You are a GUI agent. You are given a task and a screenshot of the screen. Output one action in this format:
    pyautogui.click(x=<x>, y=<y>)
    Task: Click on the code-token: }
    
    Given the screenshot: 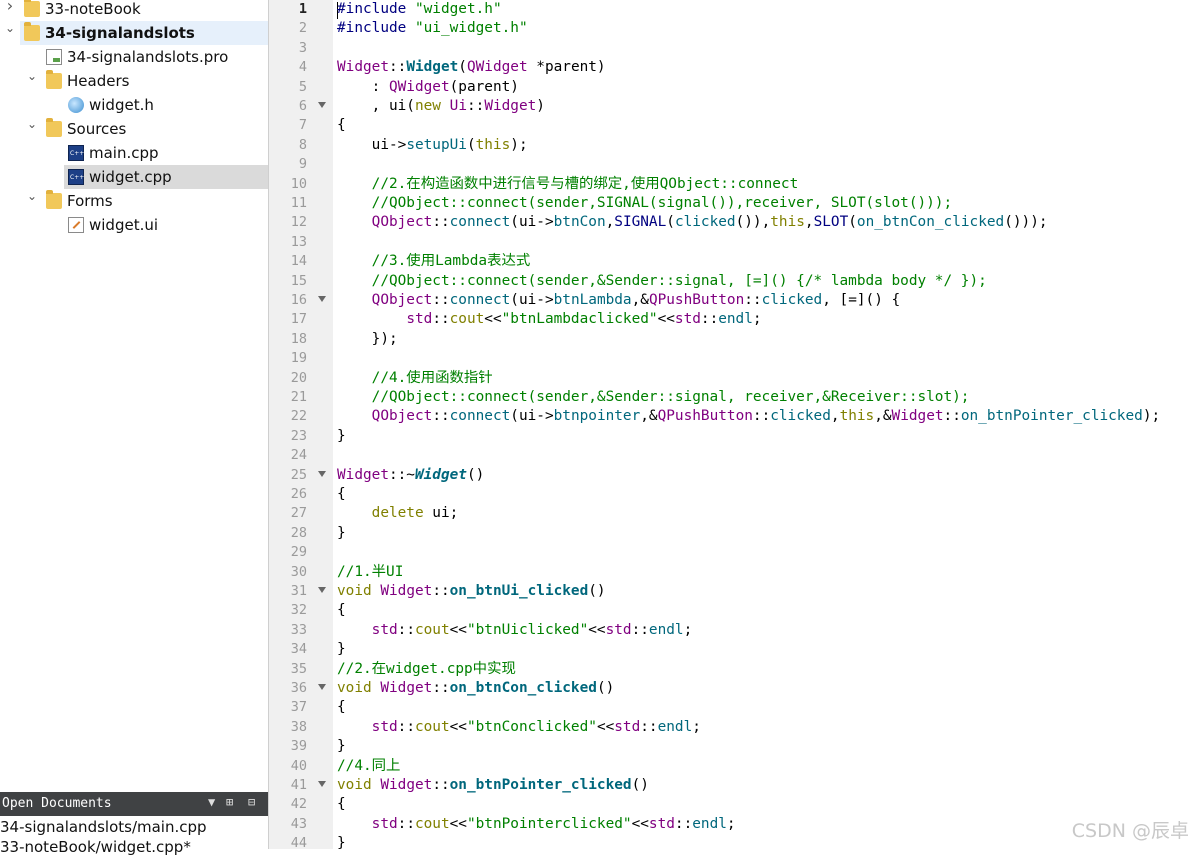 What is the action you would take?
    pyautogui.click(x=341, y=532)
    